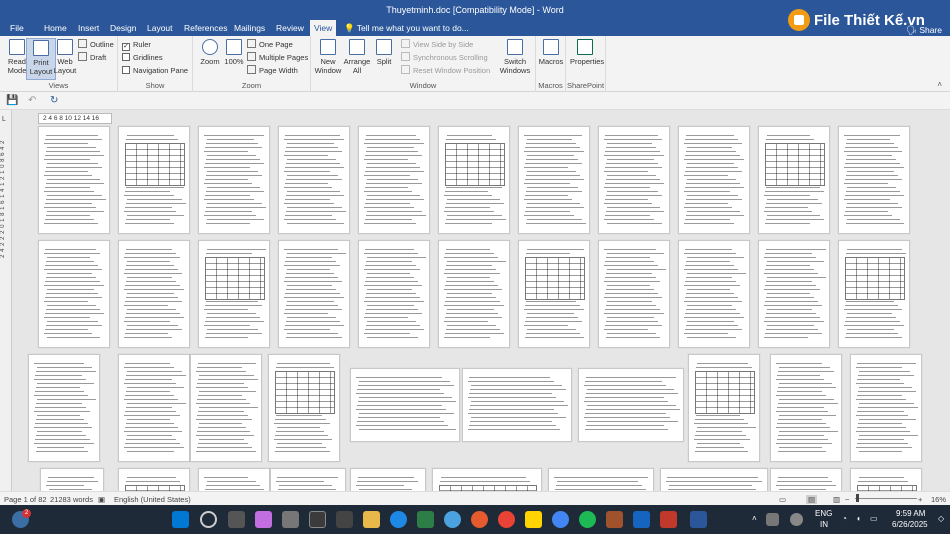 This screenshot has height=534, width=950. What do you see at coordinates (506, 519) in the screenshot?
I see `chrome-icon` at bounding box center [506, 519].